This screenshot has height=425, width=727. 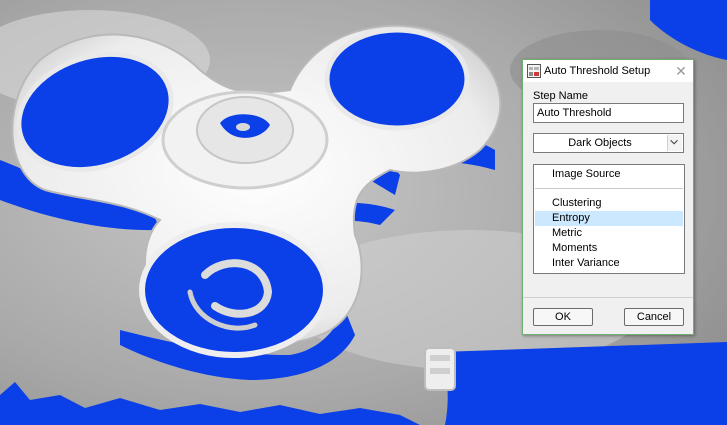 What do you see at coordinates (397, 79) in the screenshot?
I see `right-hole` at bounding box center [397, 79].